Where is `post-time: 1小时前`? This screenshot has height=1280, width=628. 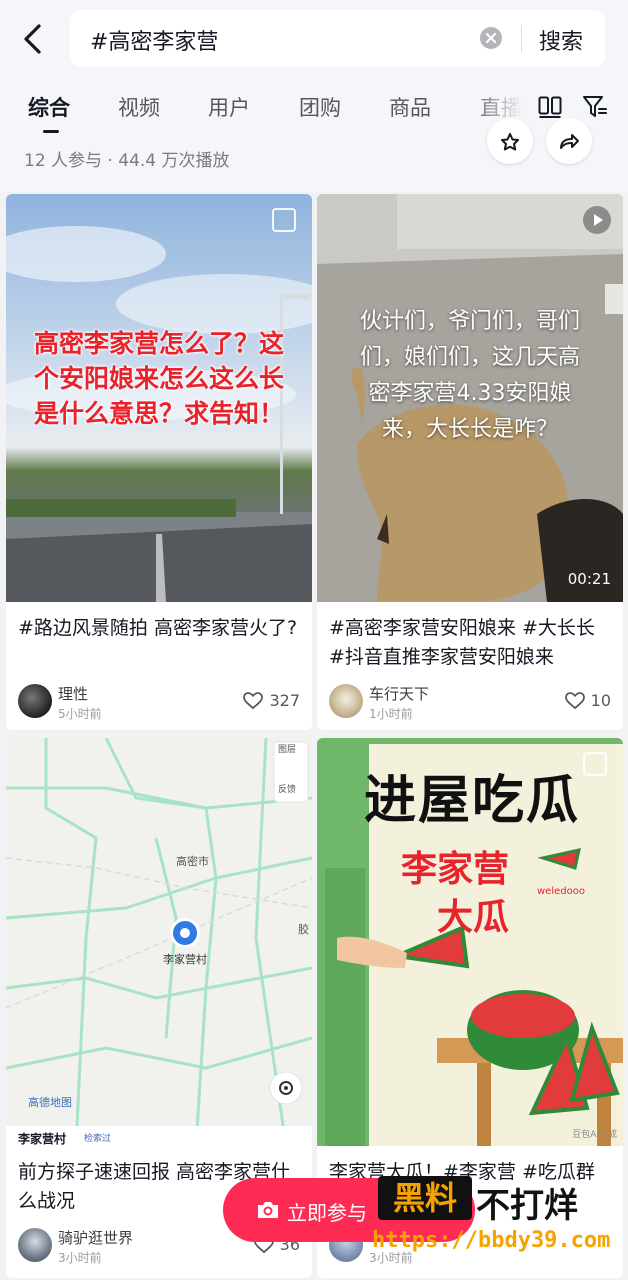
post-time: 1小时前 is located at coordinates (391, 714).